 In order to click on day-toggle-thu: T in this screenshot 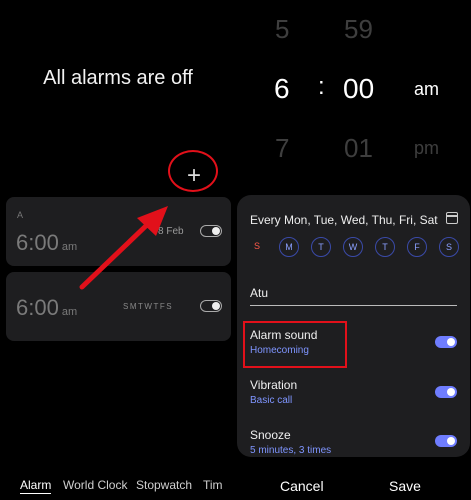, I will do `click(385, 247)`.